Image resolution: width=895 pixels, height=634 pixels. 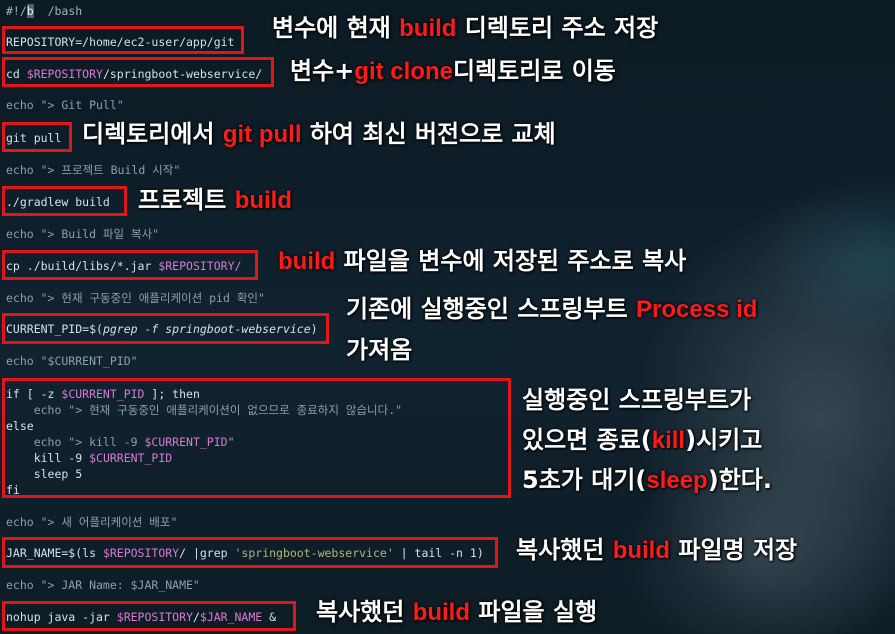 I want to click on highlight-box-current-pid, so click(x=165, y=328).